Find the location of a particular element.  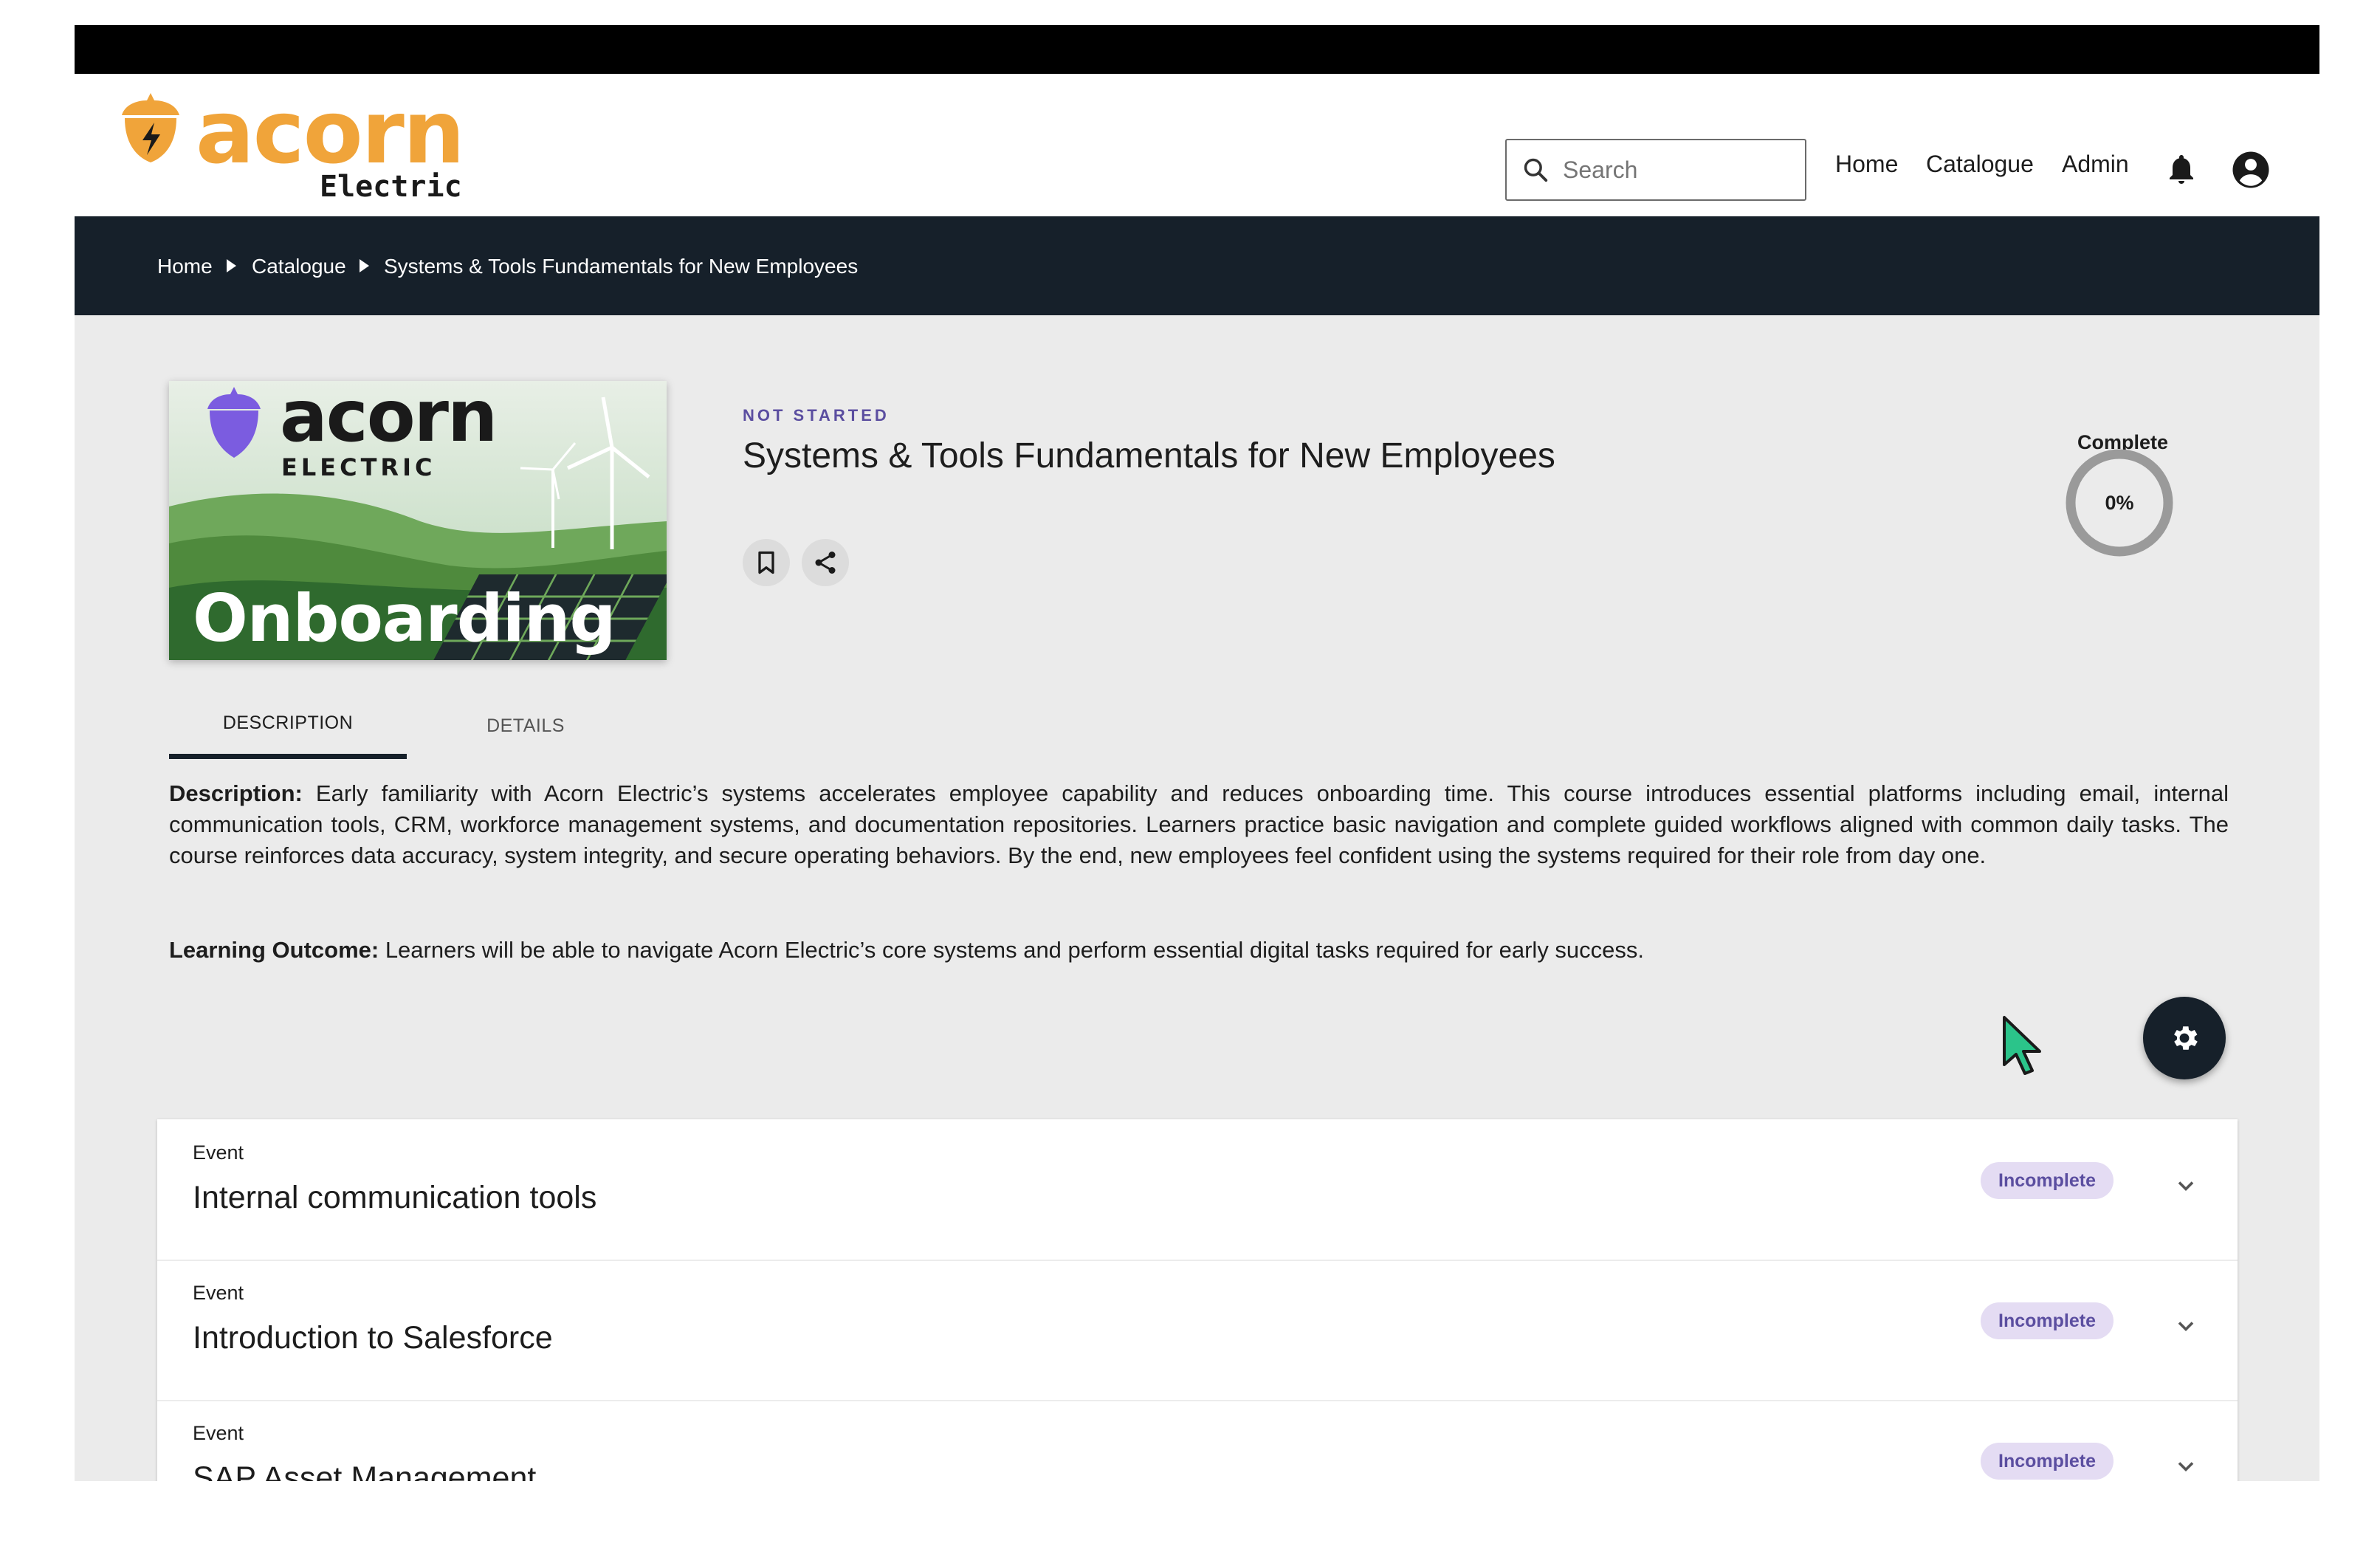

bookmark-button is located at coordinates (767, 562).